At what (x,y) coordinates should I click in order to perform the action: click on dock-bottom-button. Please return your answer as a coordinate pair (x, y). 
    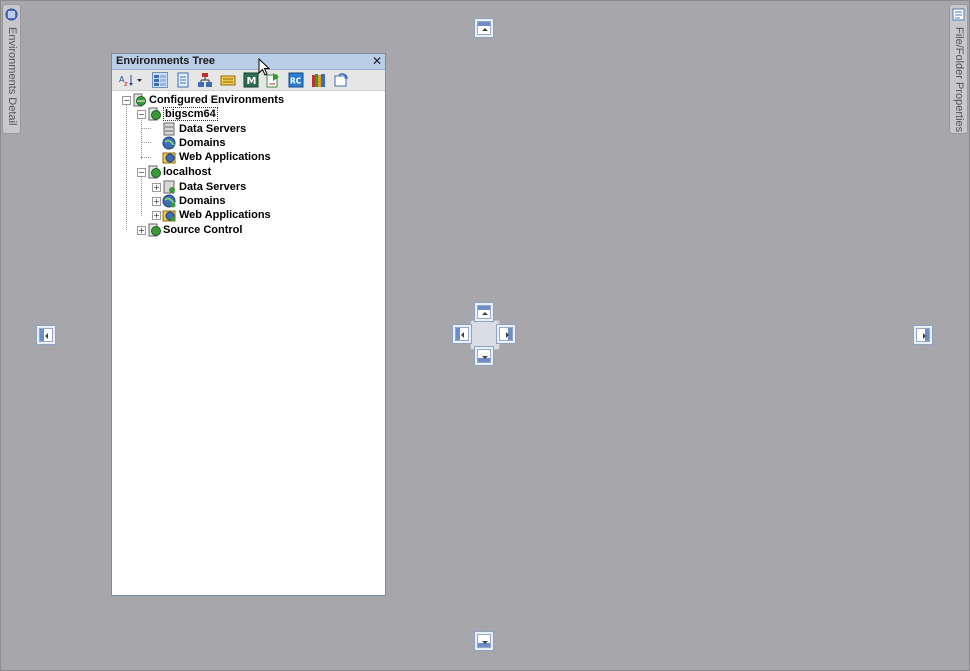
    Looking at the image, I should click on (484, 641).